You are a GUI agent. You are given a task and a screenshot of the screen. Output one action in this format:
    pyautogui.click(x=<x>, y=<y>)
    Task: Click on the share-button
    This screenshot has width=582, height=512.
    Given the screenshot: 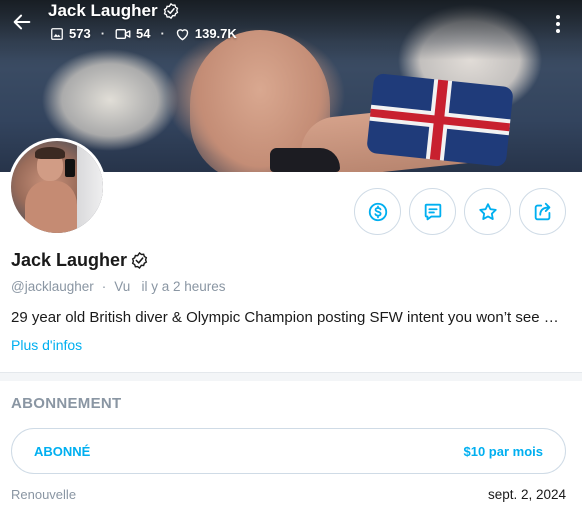 What is the action you would take?
    pyautogui.click(x=542, y=211)
    